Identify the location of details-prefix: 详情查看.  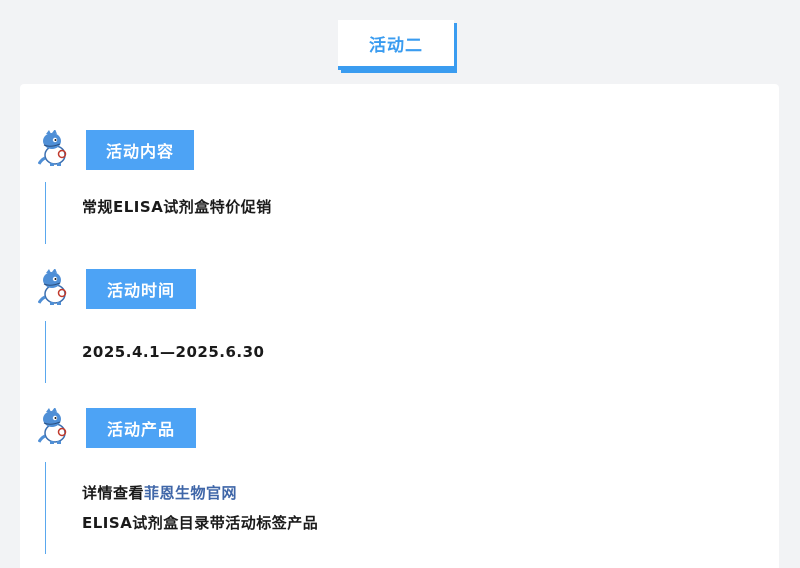
(113, 493).